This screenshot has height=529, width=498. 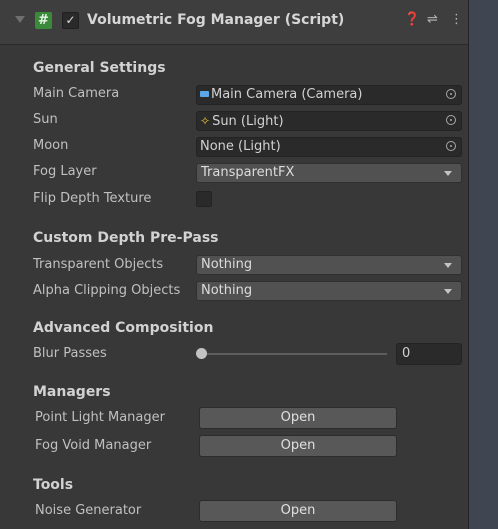 What do you see at coordinates (456, 19) in the screenshot?
I see `context-menu-icon: ⋮` at bounding box center [456, 19].